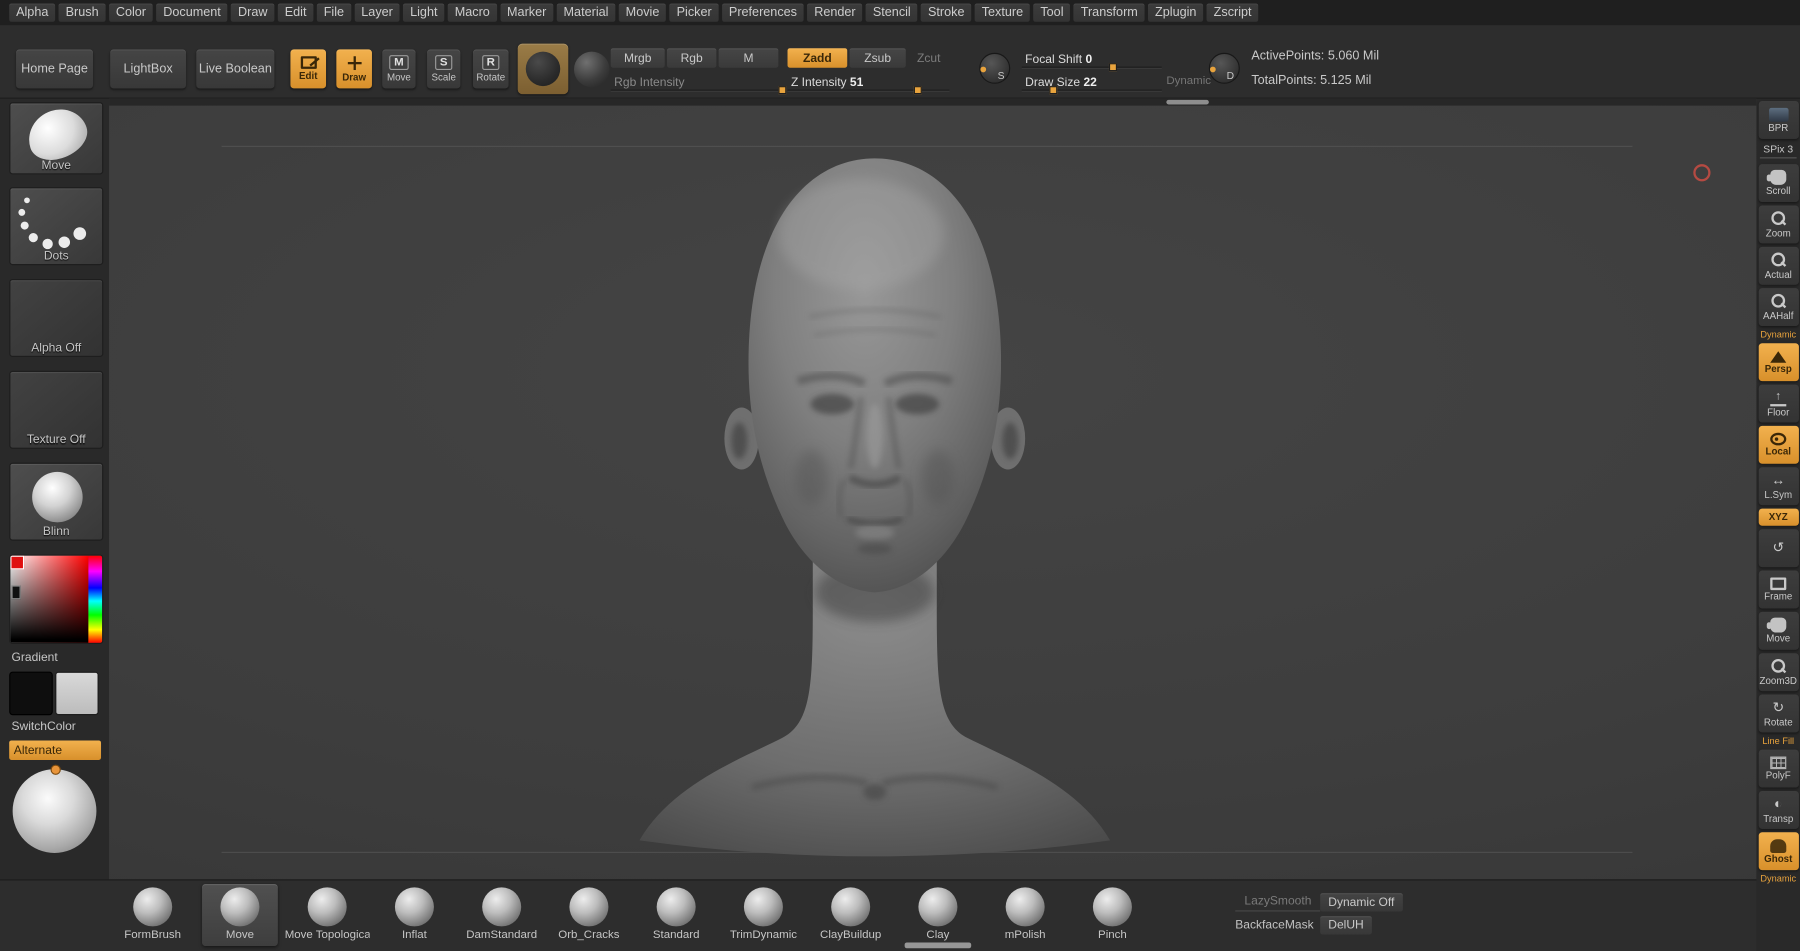 This screenshot has height=951, width=1800. Describe the element at coordinates (676, 915) in the screenshot. I see `brush-standard: Standard` at that location.